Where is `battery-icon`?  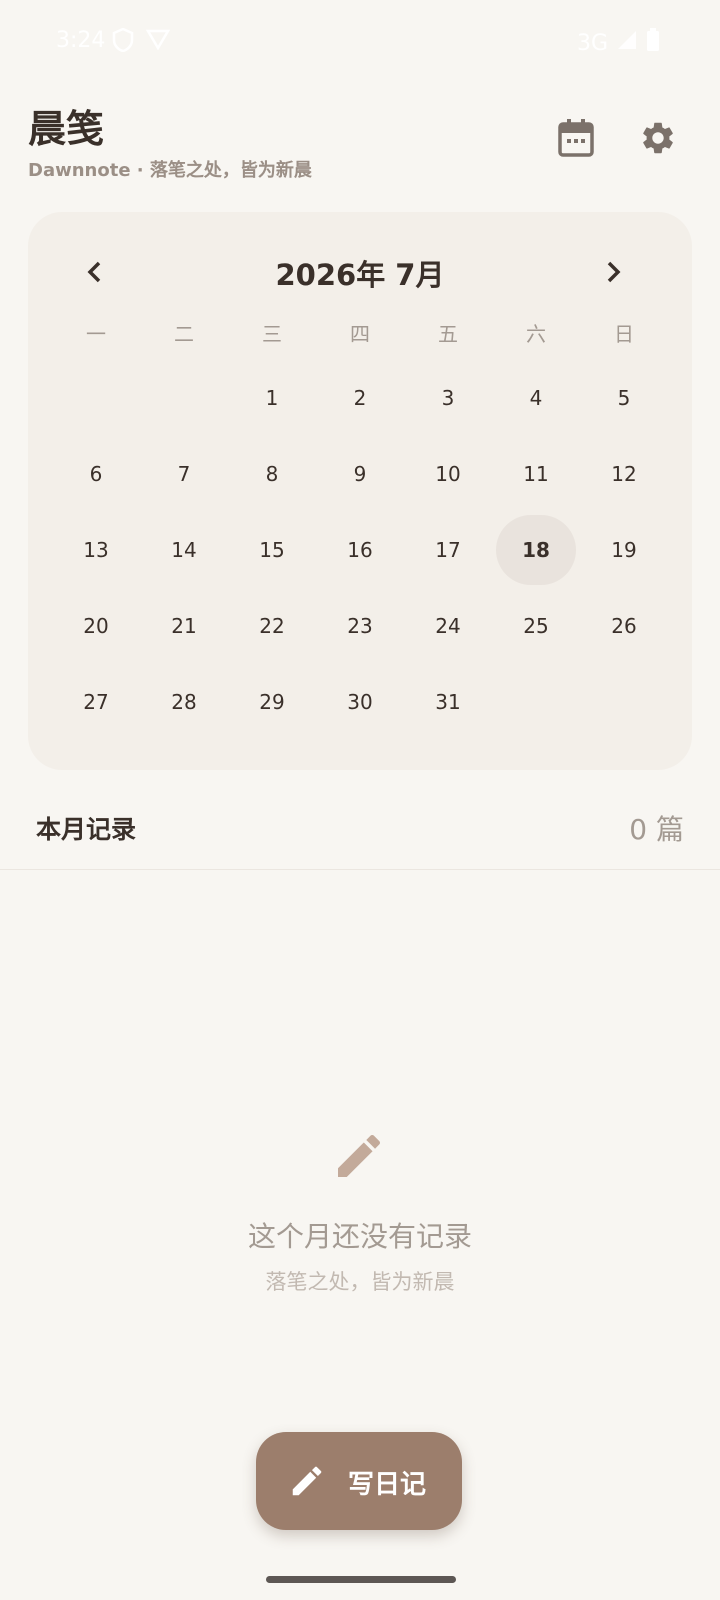
battery-icon is located at coordinates (653, 43).